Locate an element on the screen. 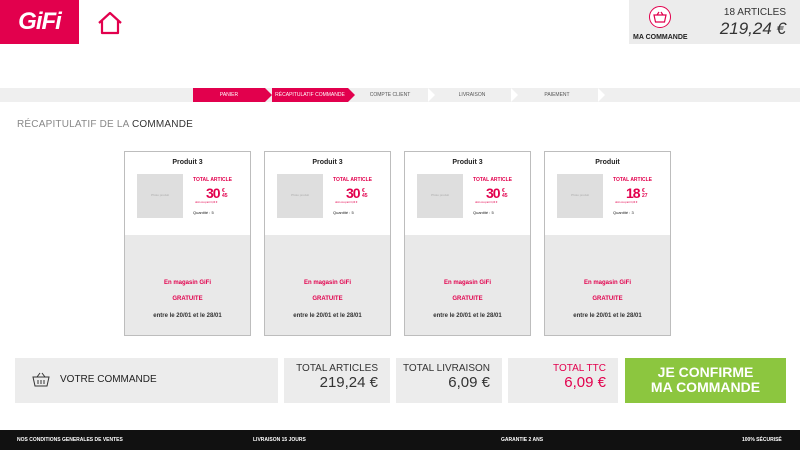  confirm-order-button: JE CONFIRME MA COMMANDE is located at coordinates (705, 380).